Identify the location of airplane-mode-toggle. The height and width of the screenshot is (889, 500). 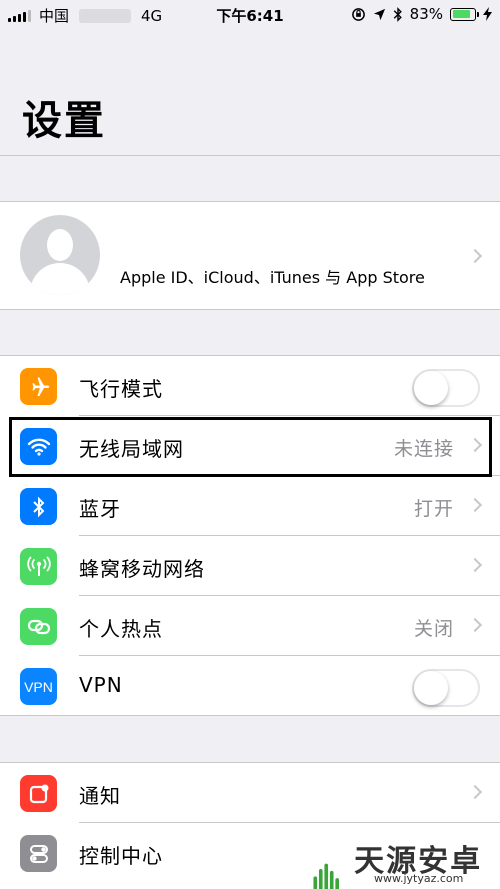
(446, 388).